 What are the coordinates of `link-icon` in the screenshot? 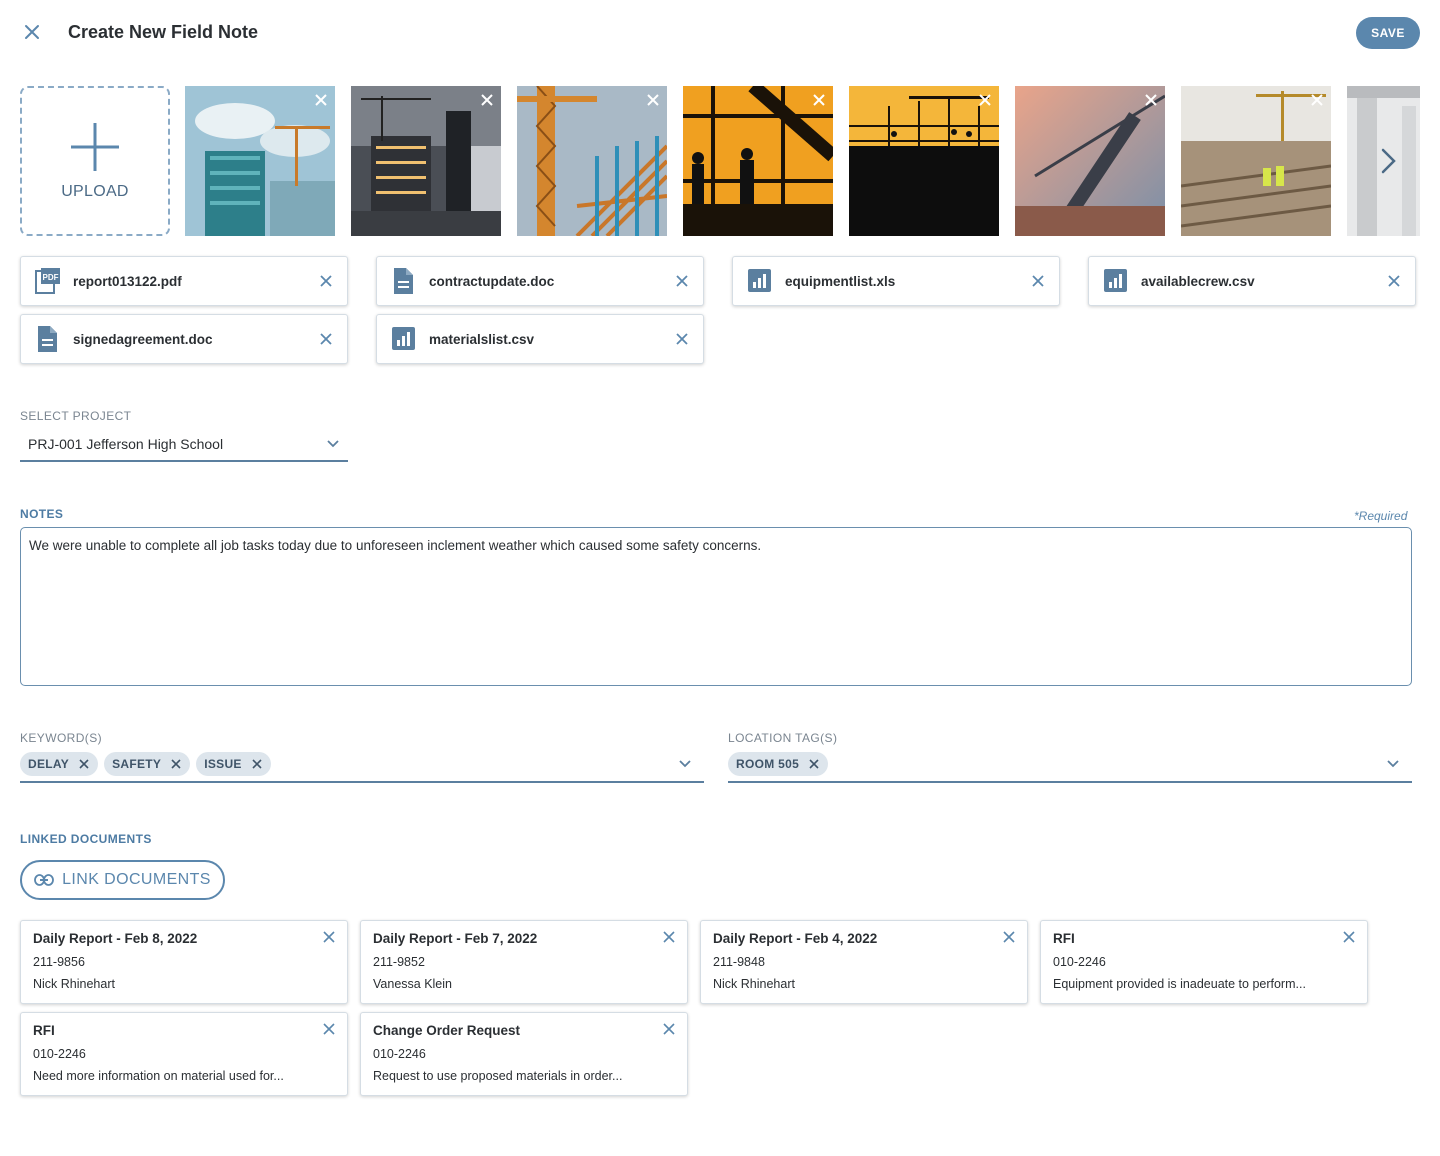 It's located at (44, 880).